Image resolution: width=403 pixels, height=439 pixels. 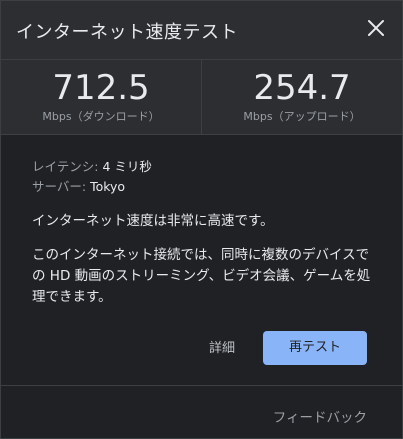 What do you see at coordinates (61, 186) in the screenshot?
I see `server-label: サーバー:` at bounding box center [61, 186].